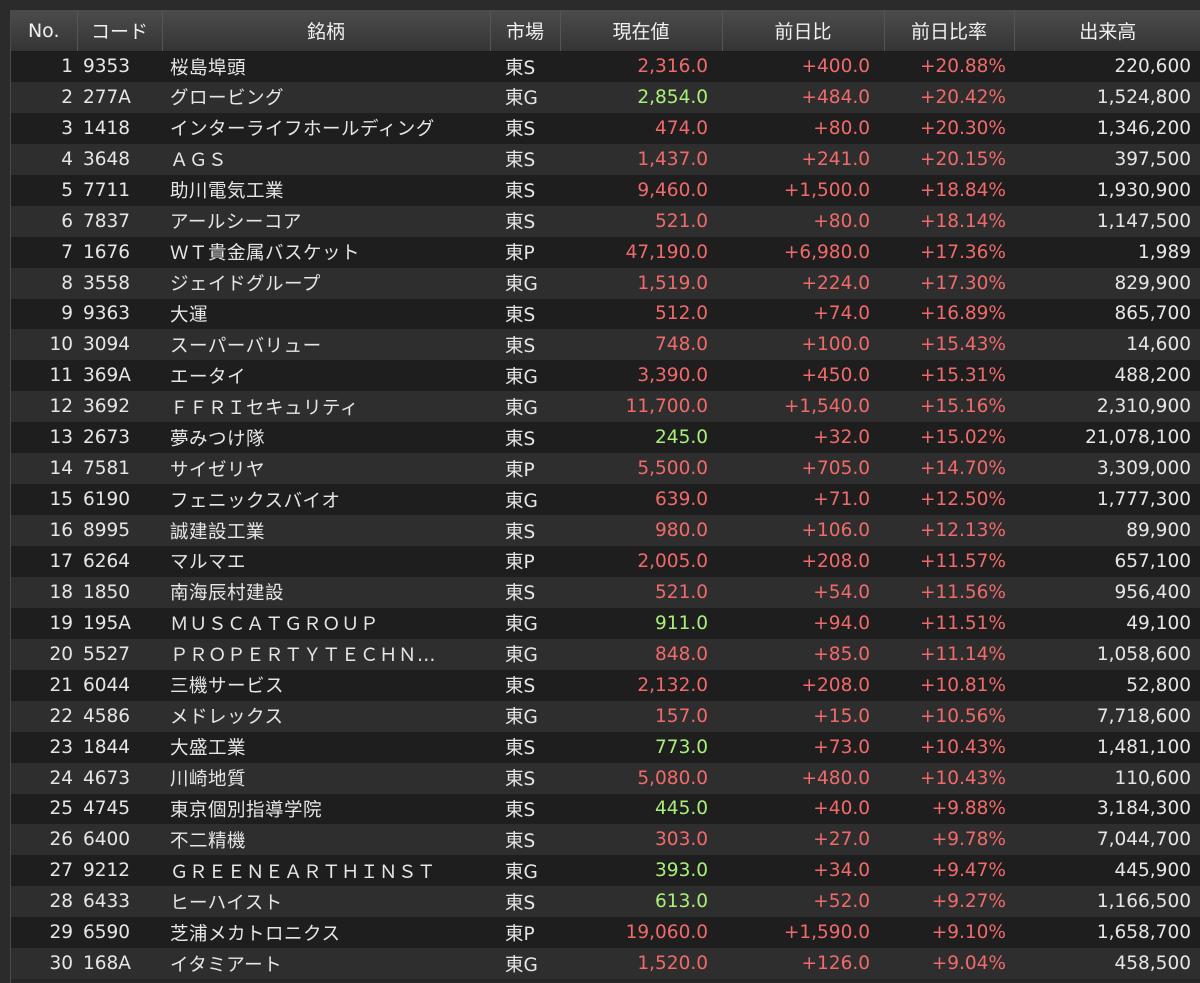  What do you see at coordinates (61, 561) in the screenshot?
I see `rank-number-cell: 17` at bounding box center [61, 561].